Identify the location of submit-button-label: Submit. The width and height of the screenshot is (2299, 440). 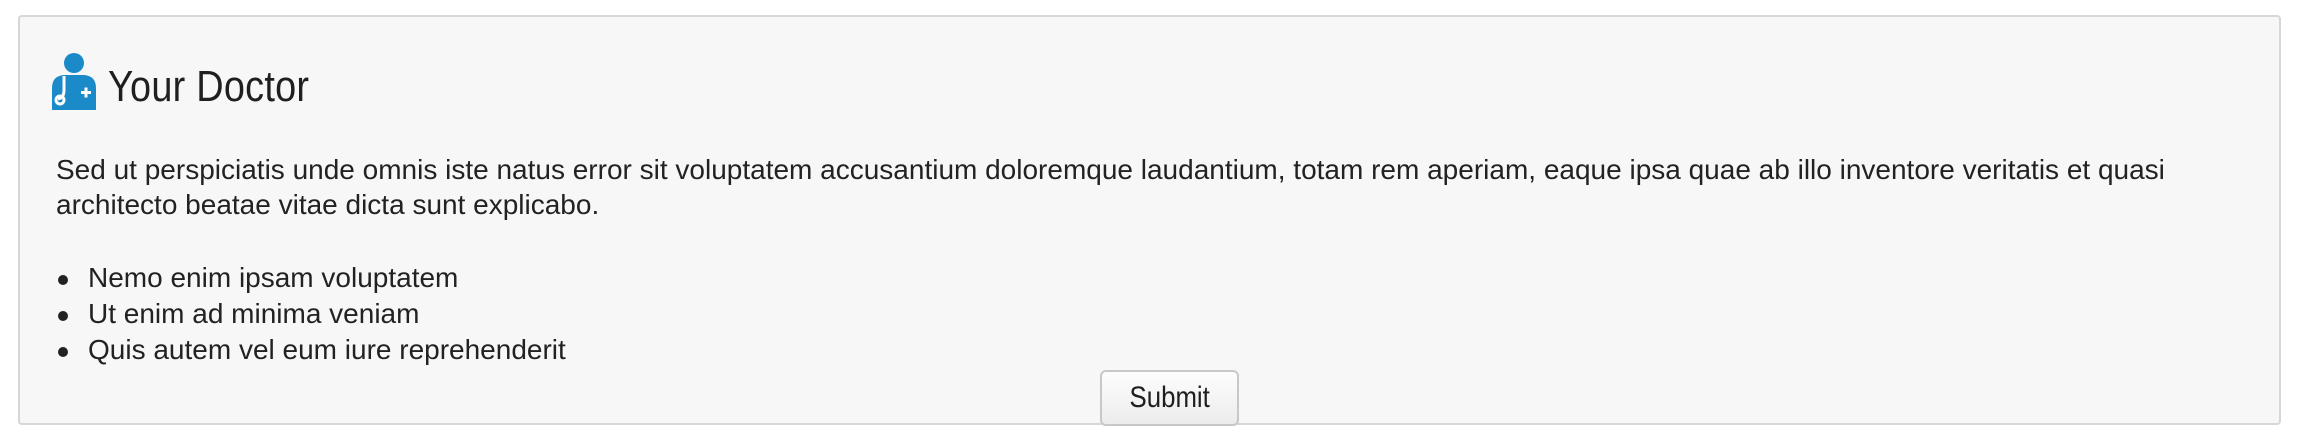
(1169, 397).